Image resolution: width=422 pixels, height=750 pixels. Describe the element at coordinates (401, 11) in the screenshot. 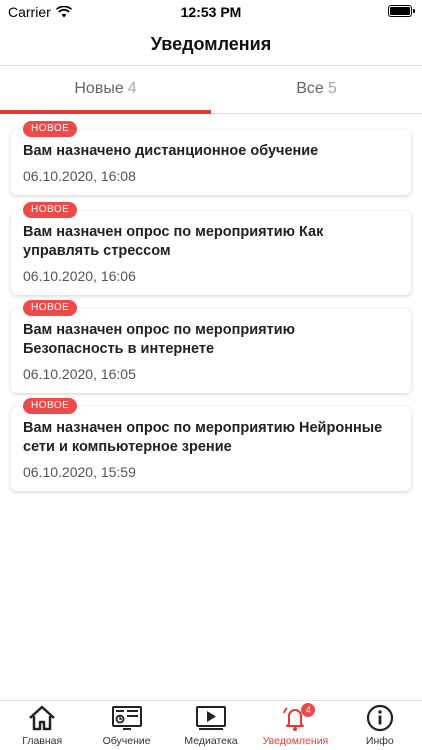

I see `battery-icon` at that location.